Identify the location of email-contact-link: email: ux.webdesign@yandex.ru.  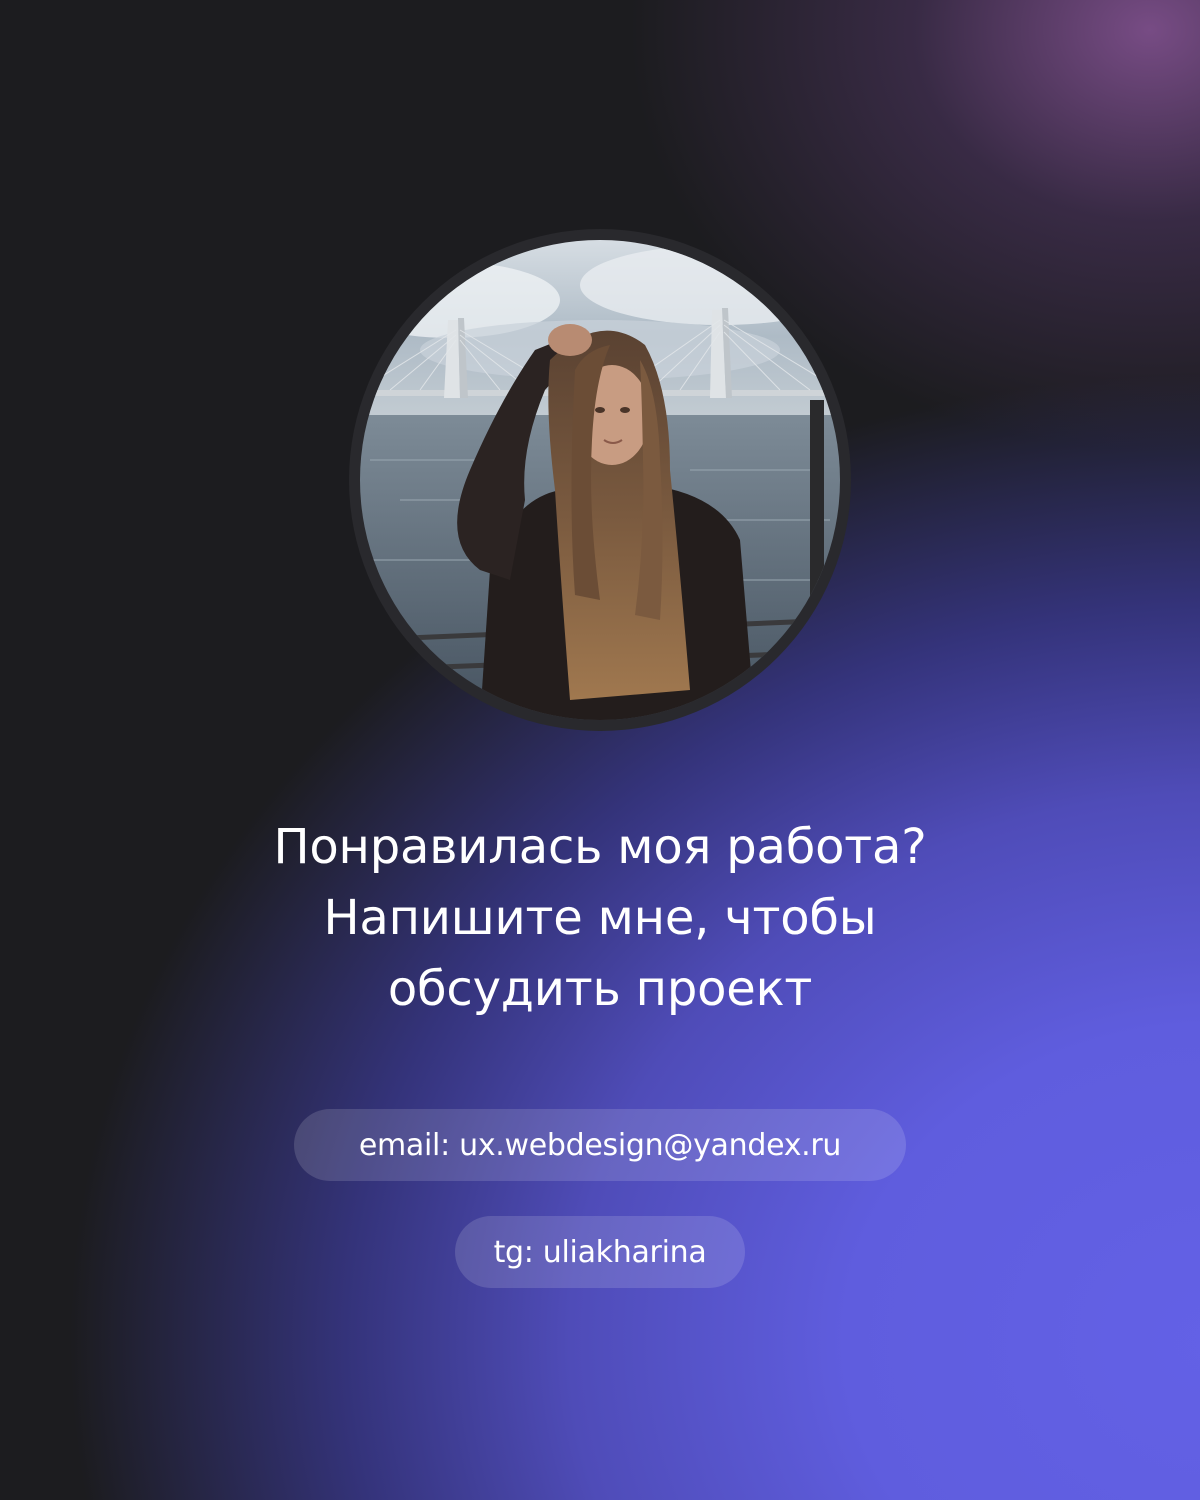
(600, 1145).